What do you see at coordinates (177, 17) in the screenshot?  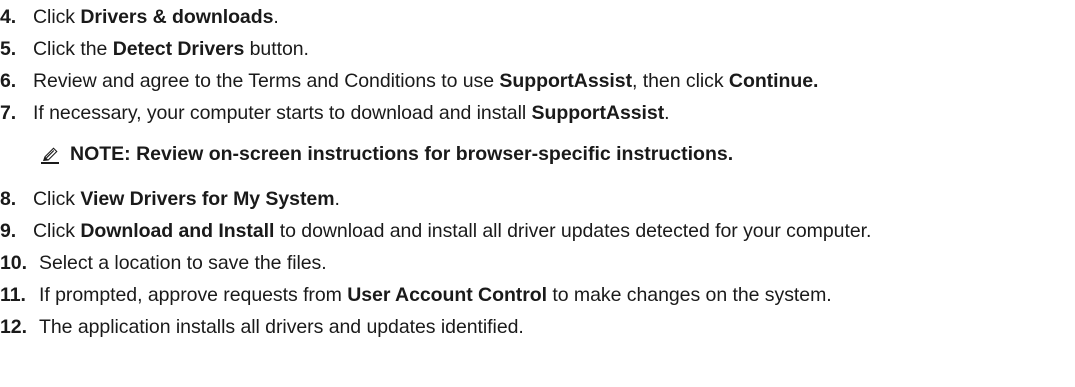 I see `step-ui-term: Drivers & downloads` at bounding box center [177, 17].